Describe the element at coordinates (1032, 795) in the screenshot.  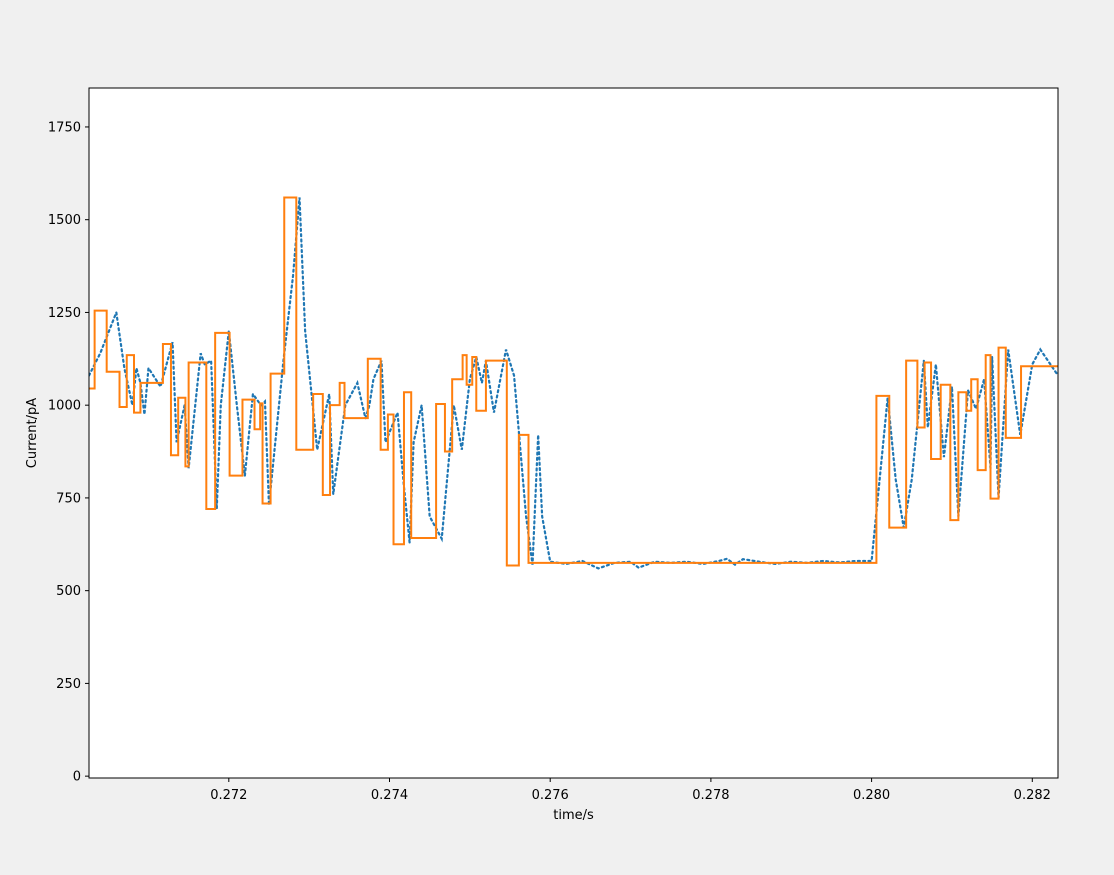
I see `x-tick-label: 0.282` at that location.